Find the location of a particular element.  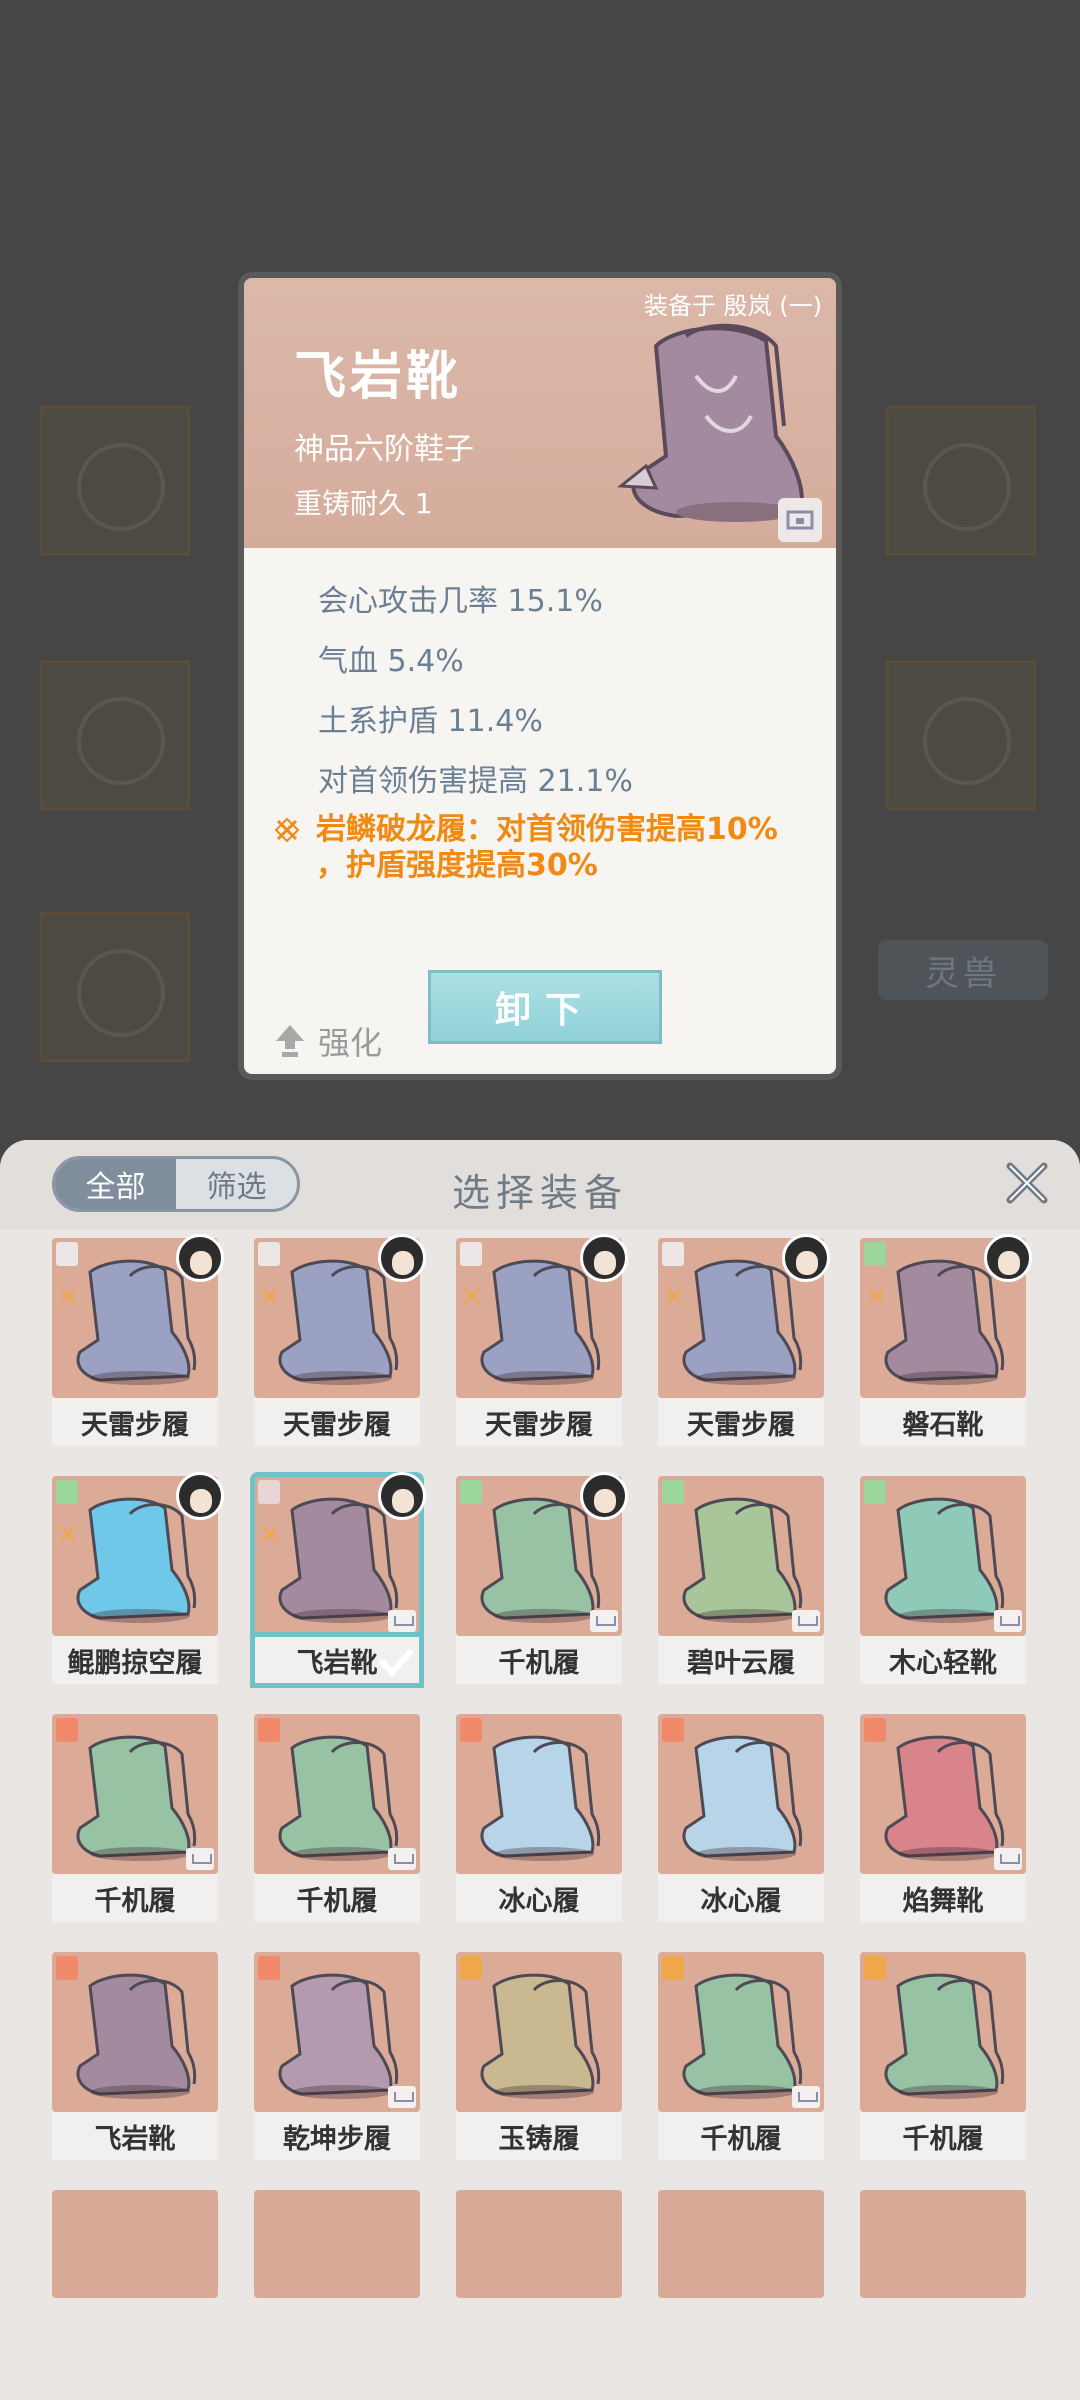

detail-header: 装备于 殷岚 (一) 飞岩靴 神品六阶鞋子 重铸耐久 1 is located at coordinates (540, 413).